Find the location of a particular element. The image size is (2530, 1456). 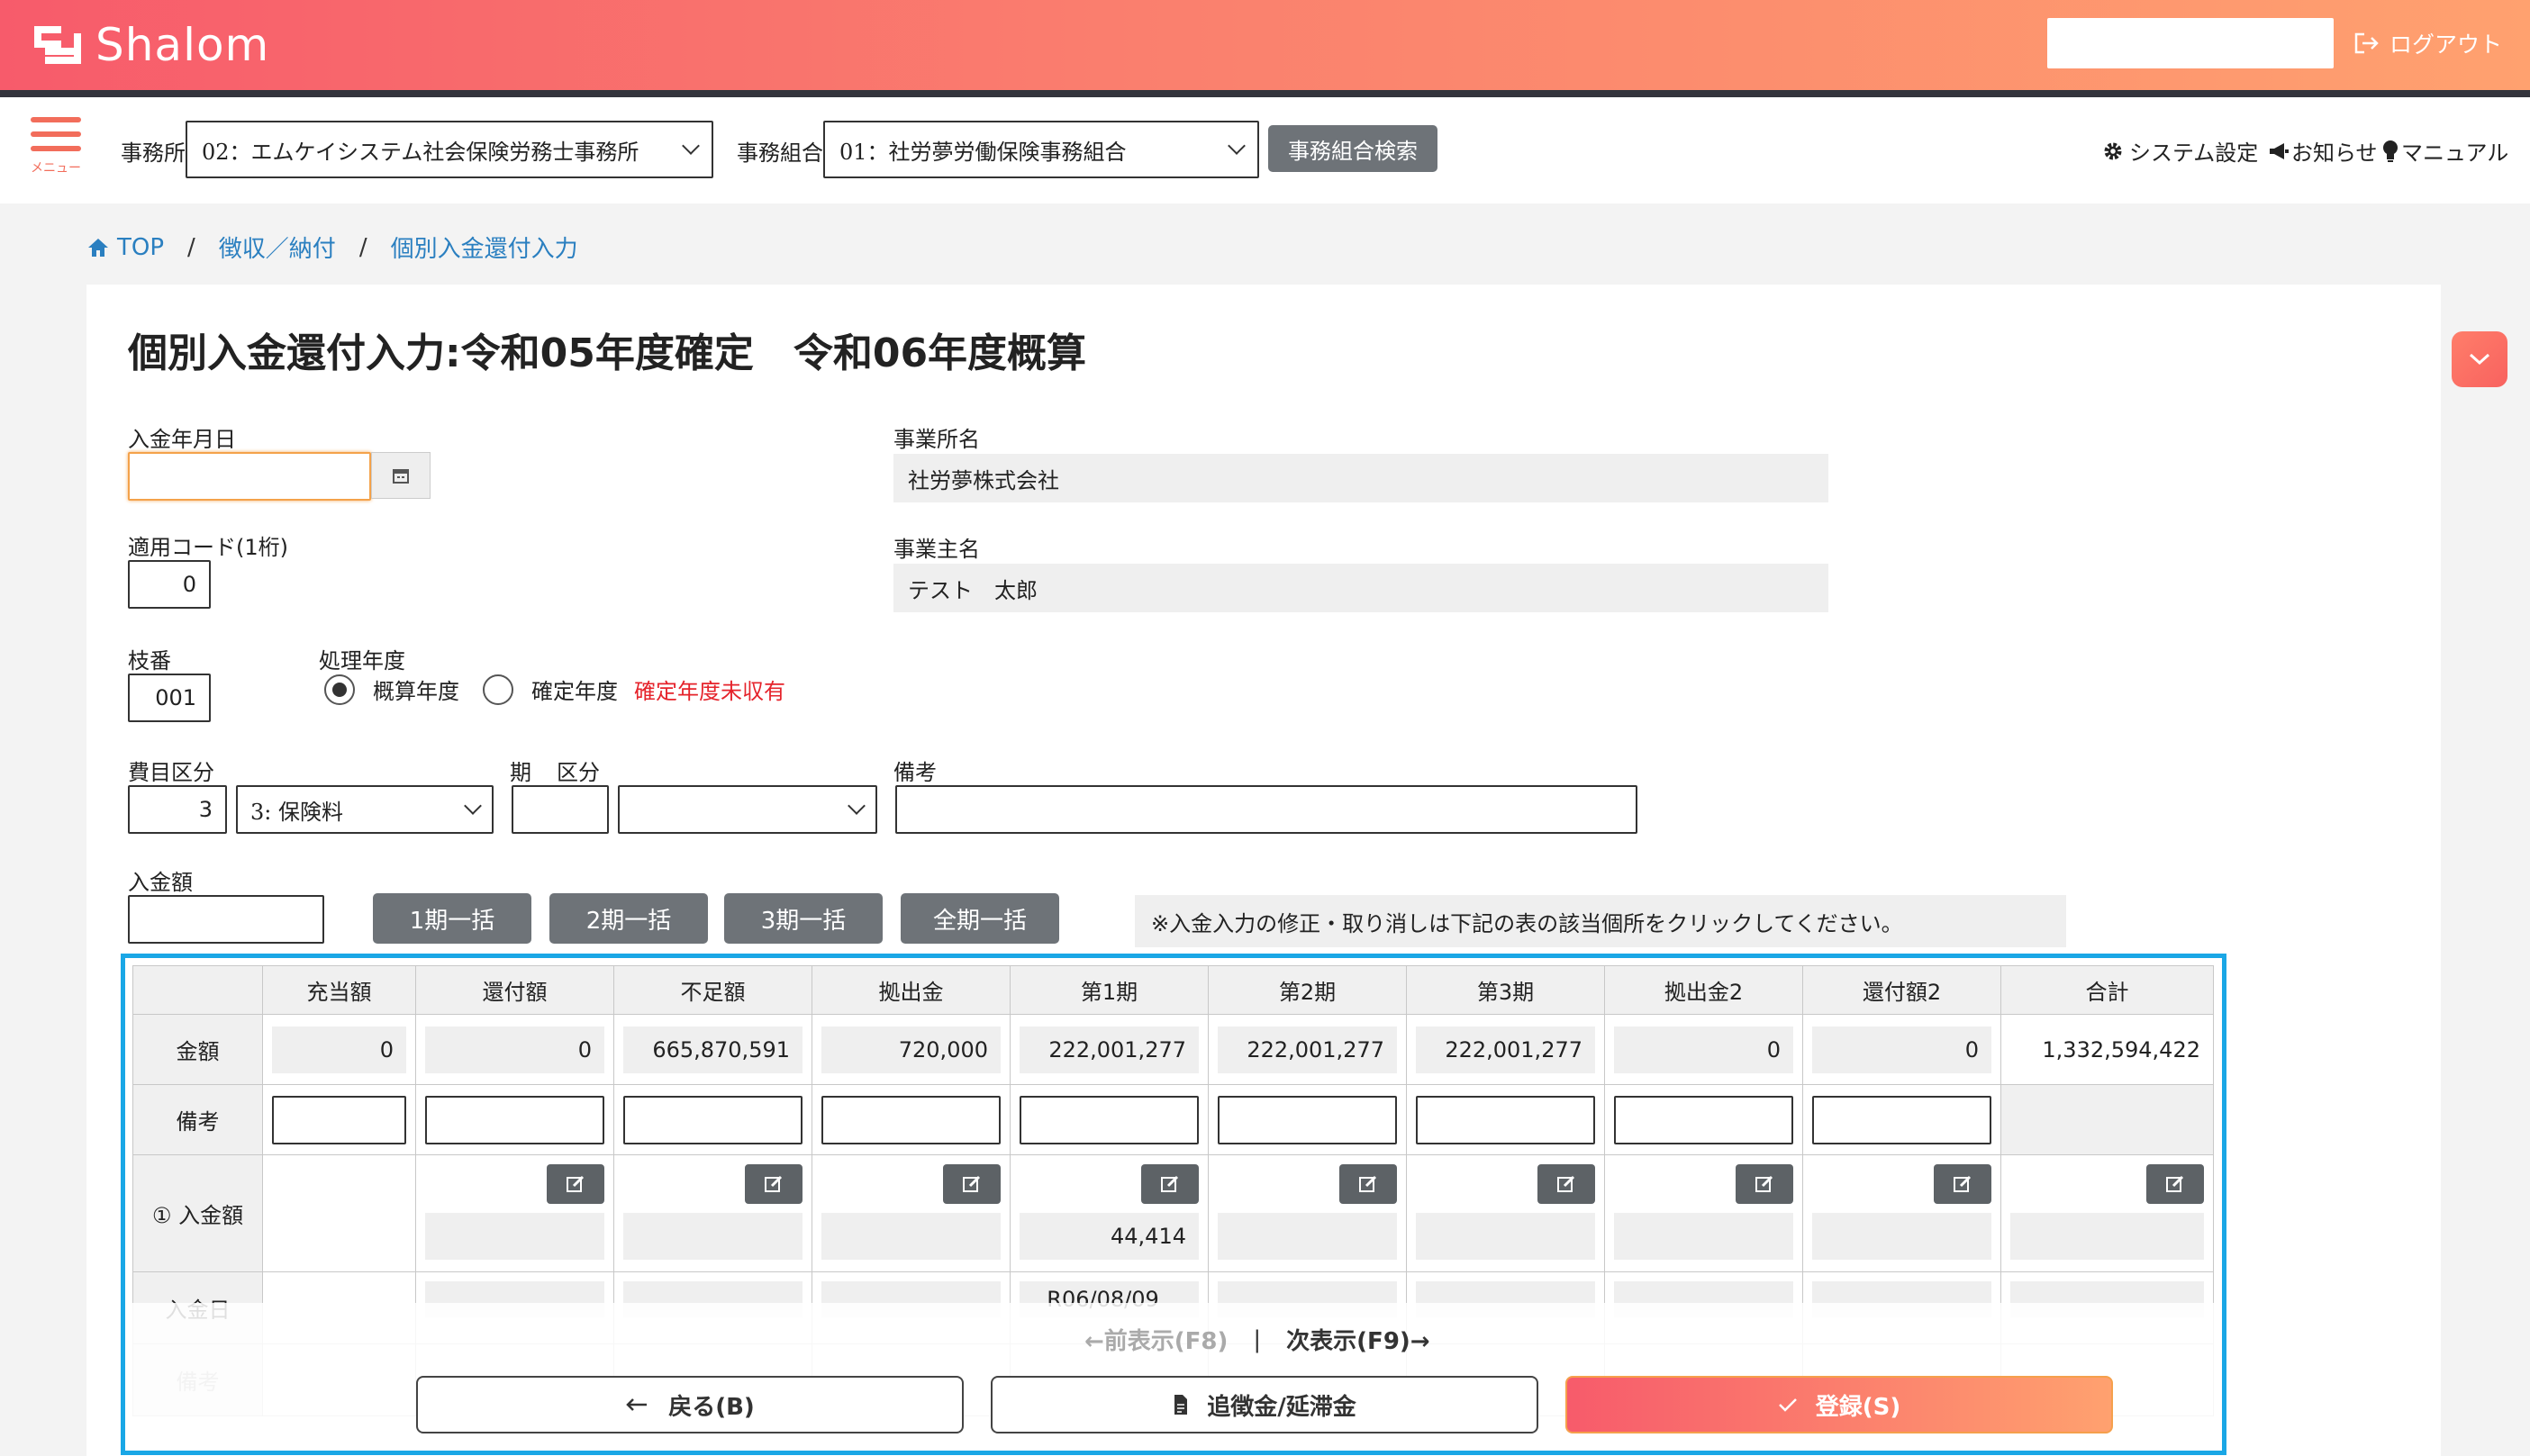

breadcrumb-collection: 徴収／納付 is located at coordinates (277, 247).